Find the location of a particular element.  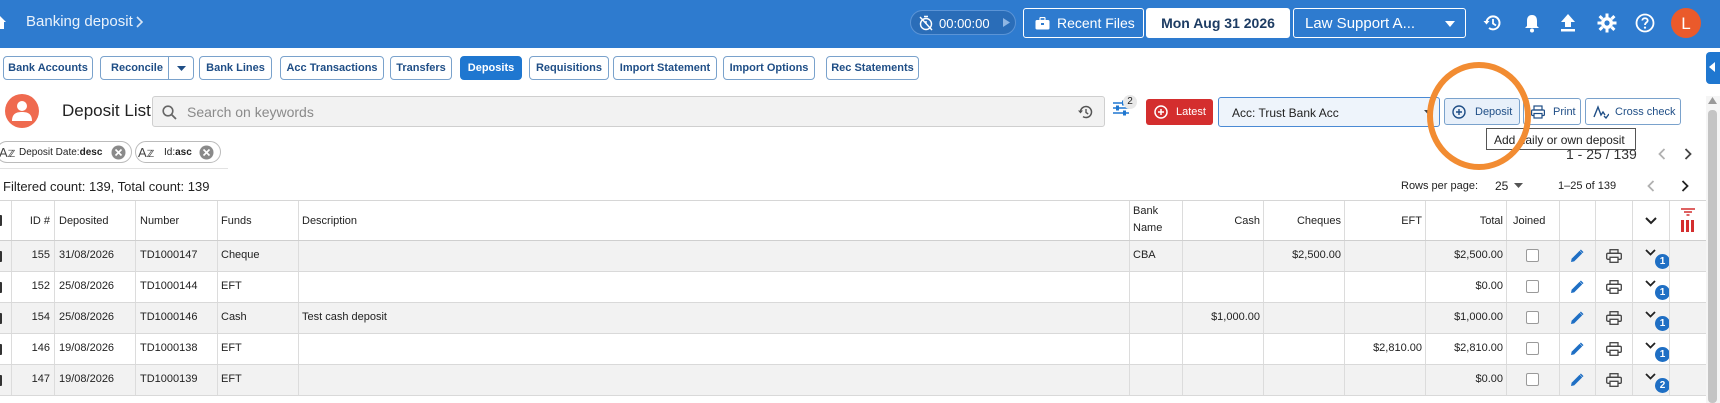

col-eft: EFT is located at coordinates (1385, 220).